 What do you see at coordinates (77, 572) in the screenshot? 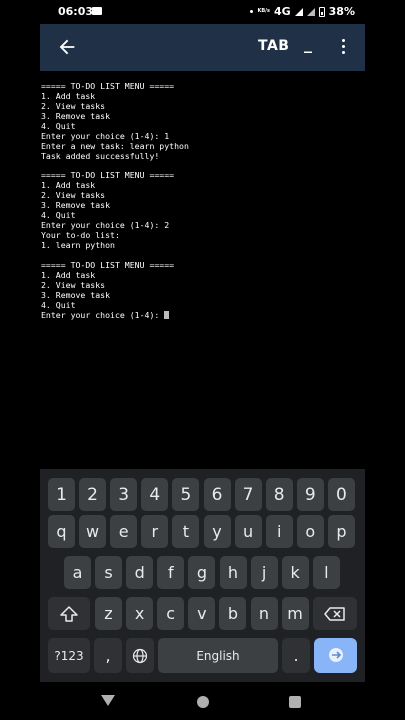
I see `key-a: a` at bounding box center [77, 572].